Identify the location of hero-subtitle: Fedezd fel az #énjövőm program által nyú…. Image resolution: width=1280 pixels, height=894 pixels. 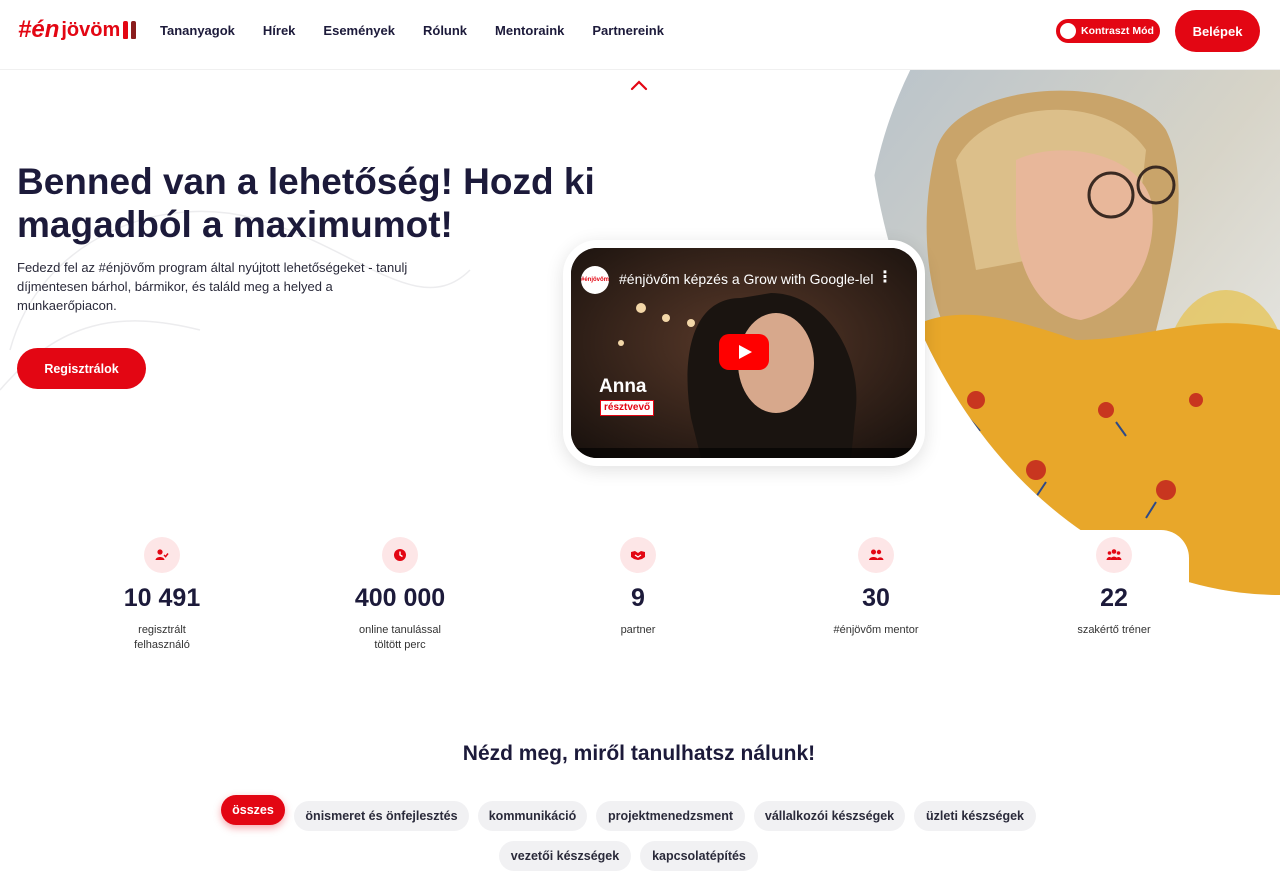
(212, 286).